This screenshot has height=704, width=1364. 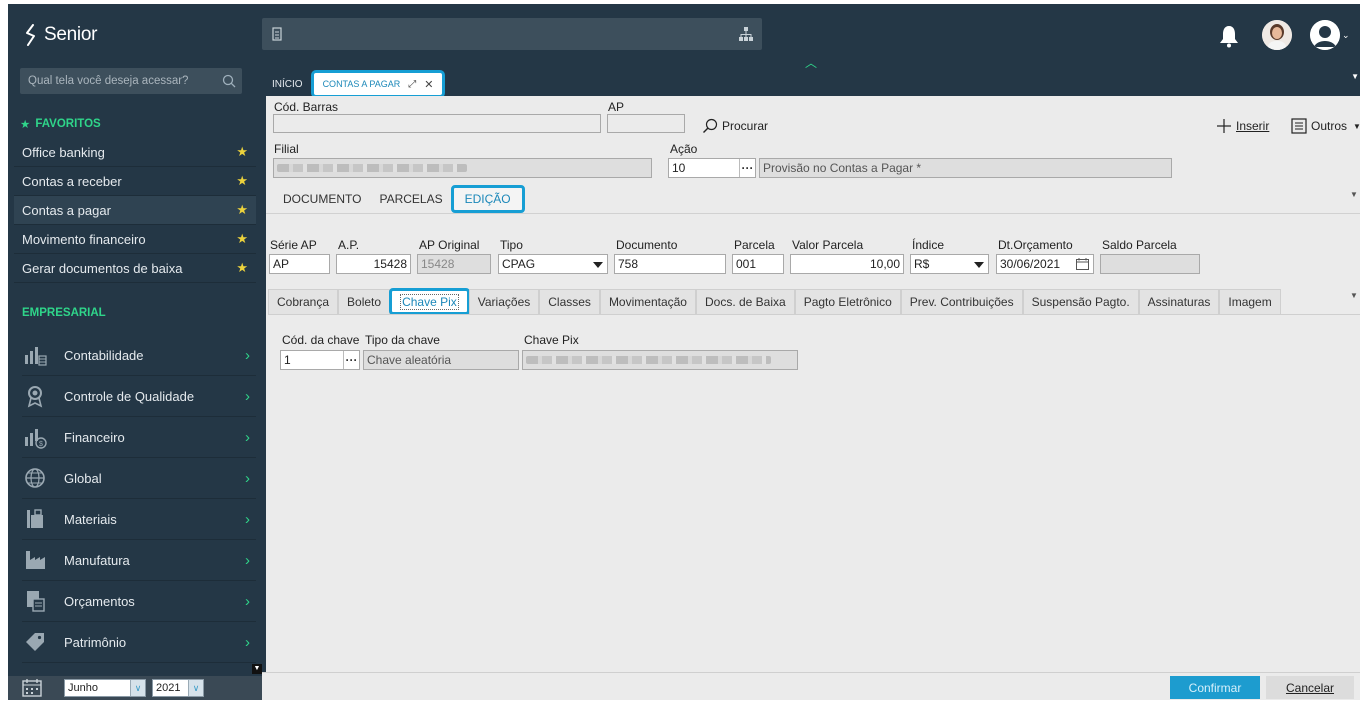 What do you see at coordinates (66, 210) in the screenshot?
I see `favorite-label: Contas a pagar` at bounding box center [66, 210].